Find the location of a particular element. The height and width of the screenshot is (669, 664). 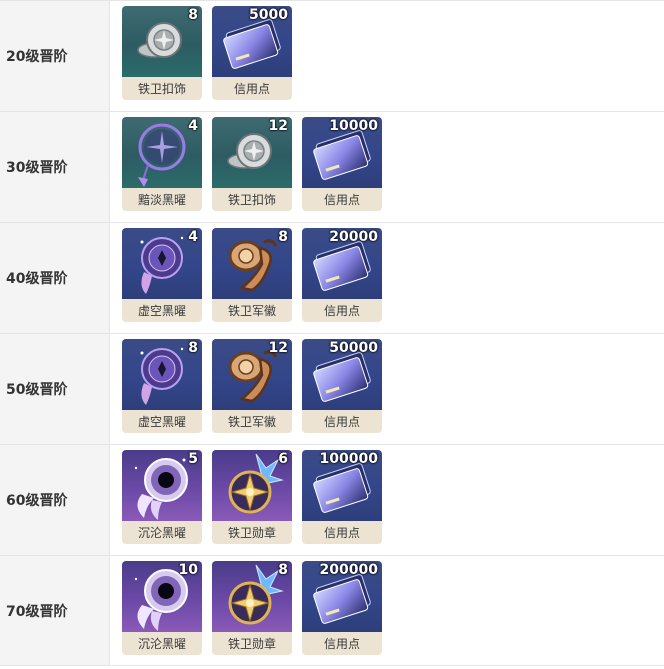

material-count: 5000 is located at coordinates (268, 15).